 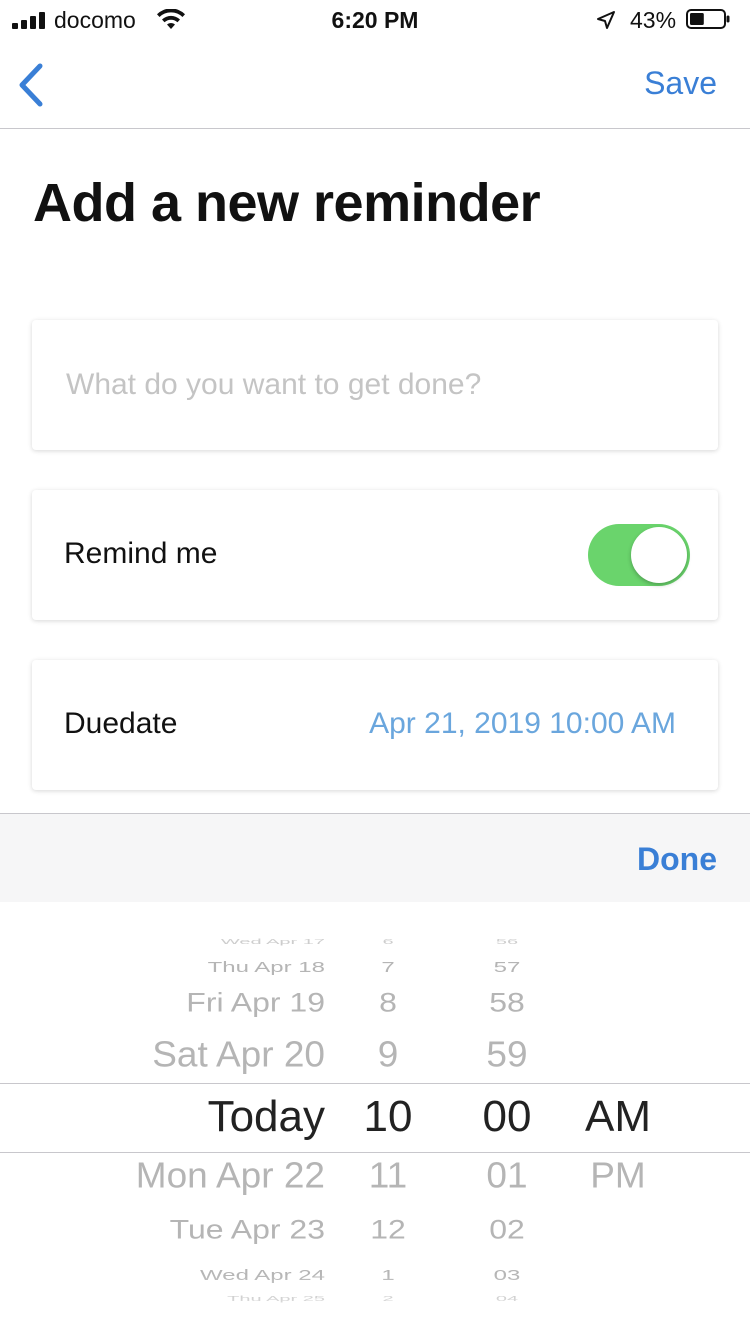 I want to click on picker-toolbar: Done, so click(x=375, y=857).